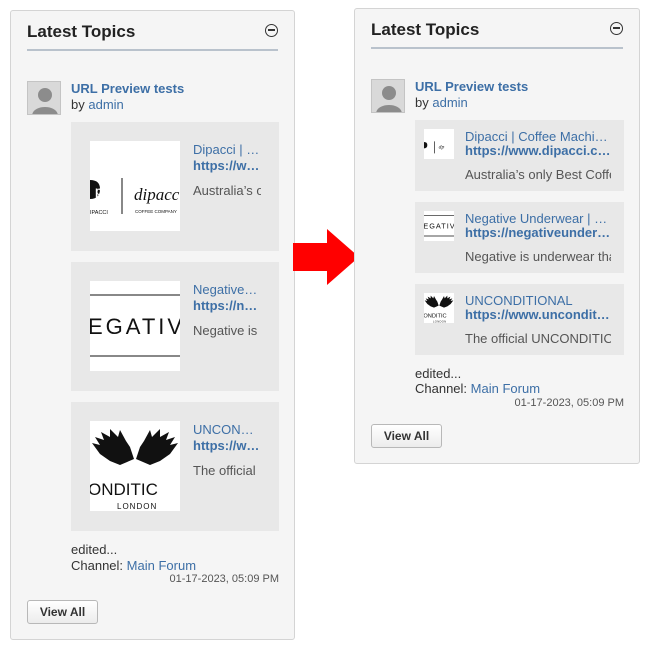 The width and height of the screenshot is (650, 650). What do you see at coordinates (157, 194) in the screenshot?
I see `logo-wordmark: dipacci` at bounding box center [157, 194].